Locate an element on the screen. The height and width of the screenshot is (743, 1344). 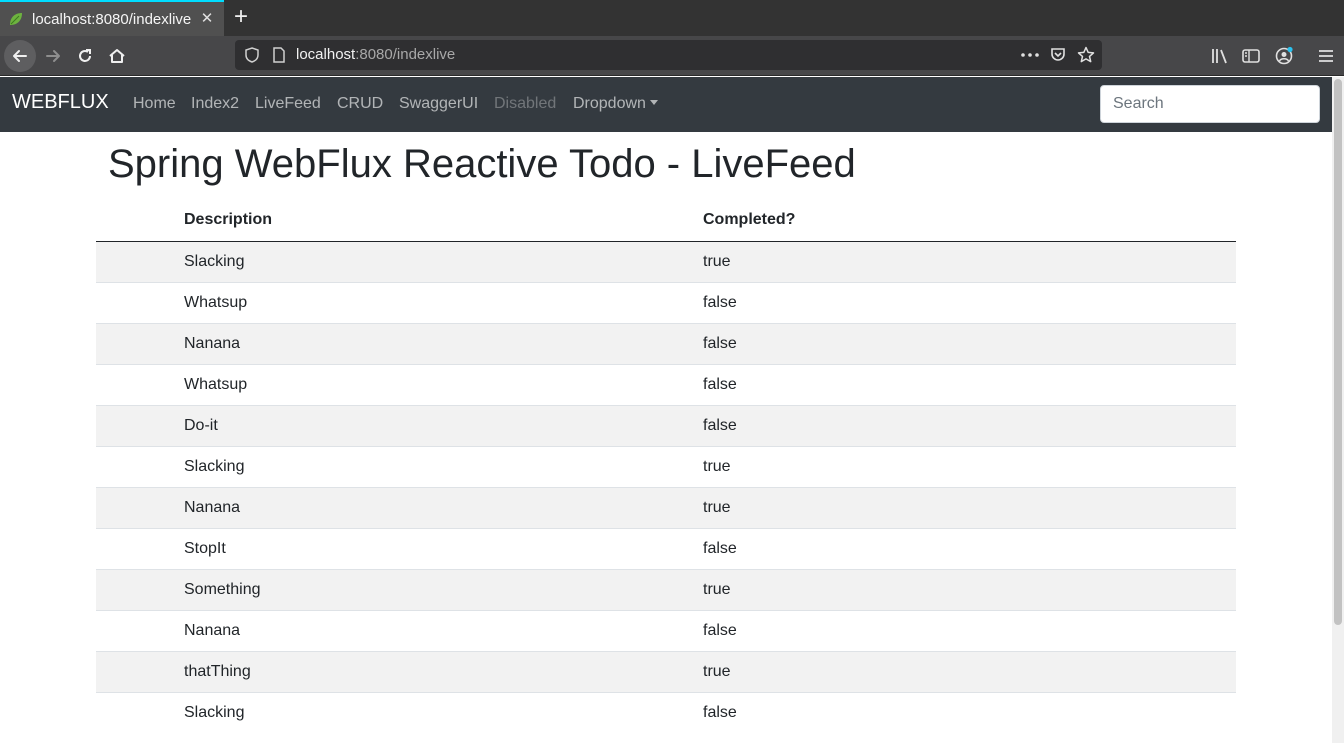
nav-dropdown-label: Dropdown is located at coordinates (609, 103).